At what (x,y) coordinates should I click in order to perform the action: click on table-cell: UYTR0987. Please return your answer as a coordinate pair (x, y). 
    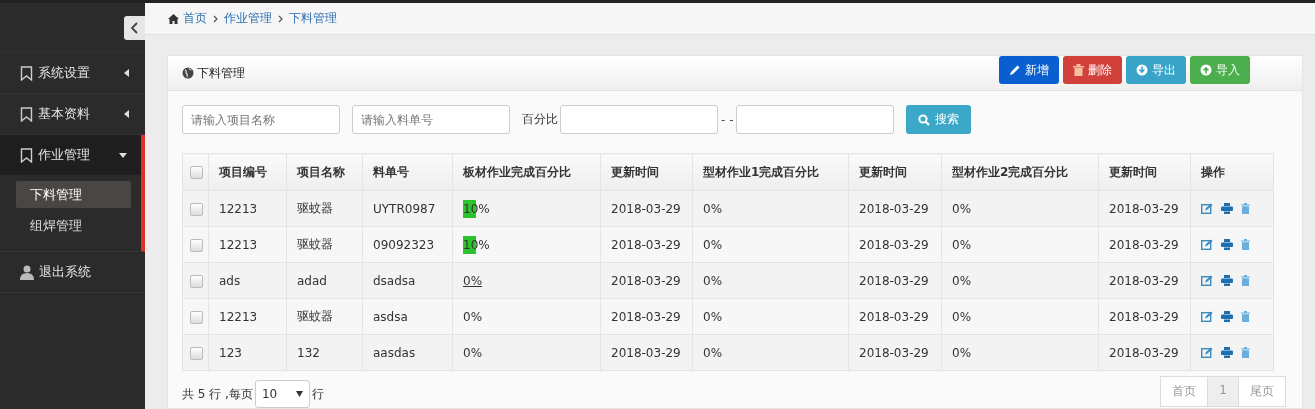
    Looking at the image, I should click on (407, 208).